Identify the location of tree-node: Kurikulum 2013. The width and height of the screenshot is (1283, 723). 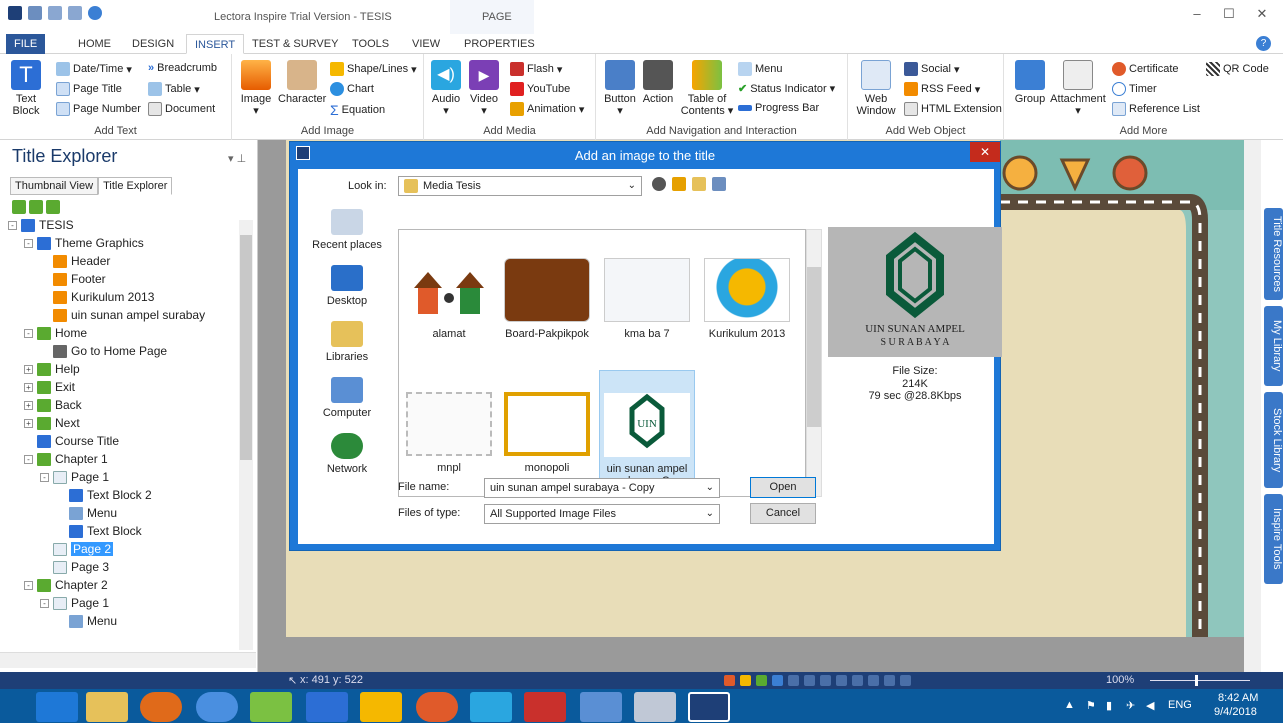
(97, 297).